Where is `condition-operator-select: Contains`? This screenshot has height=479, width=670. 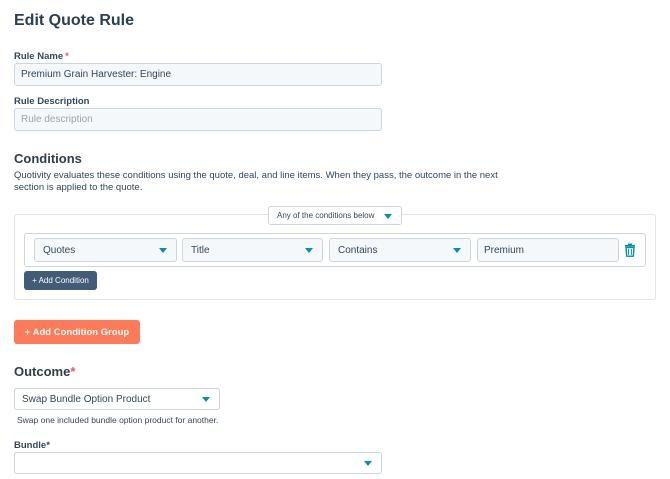 condition-operator-select: Contains is located at coordinates (400, 250).